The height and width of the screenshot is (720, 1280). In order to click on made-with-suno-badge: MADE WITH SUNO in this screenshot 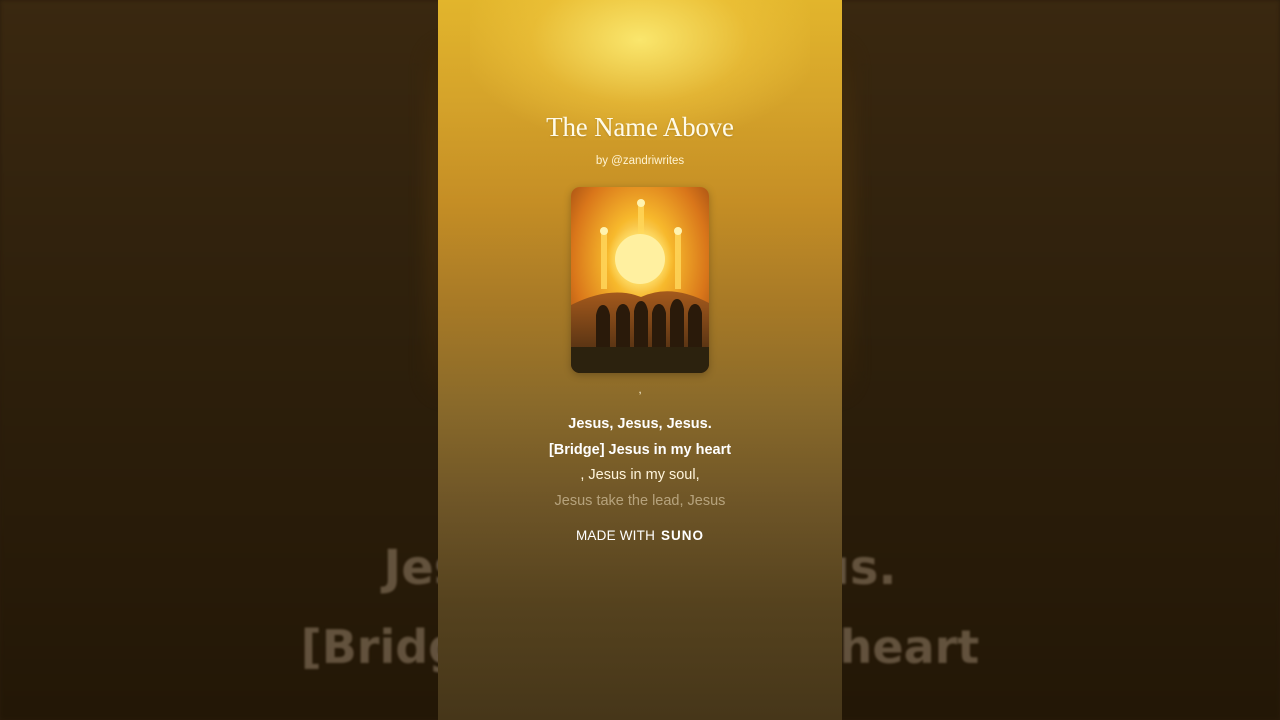, I will do `click(640, 535)`.